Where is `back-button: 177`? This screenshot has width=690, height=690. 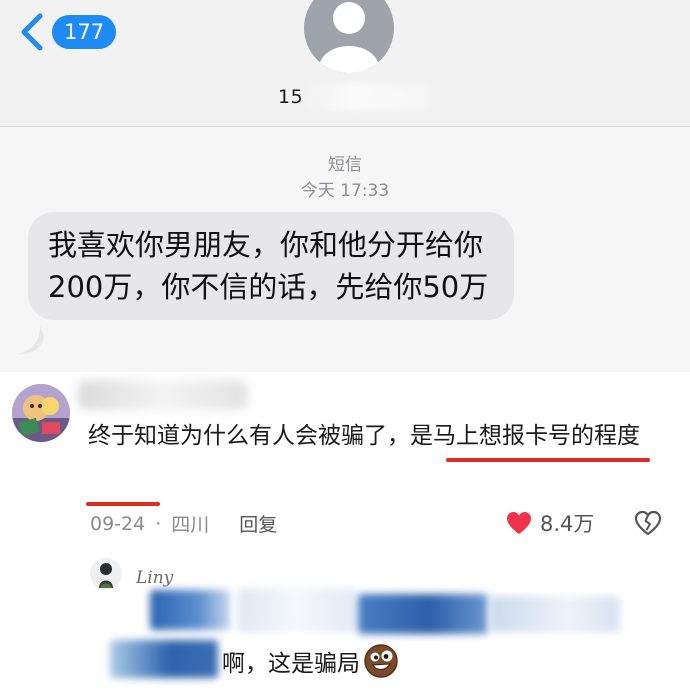 back-button: 177 is located at coordinates (68, 32).